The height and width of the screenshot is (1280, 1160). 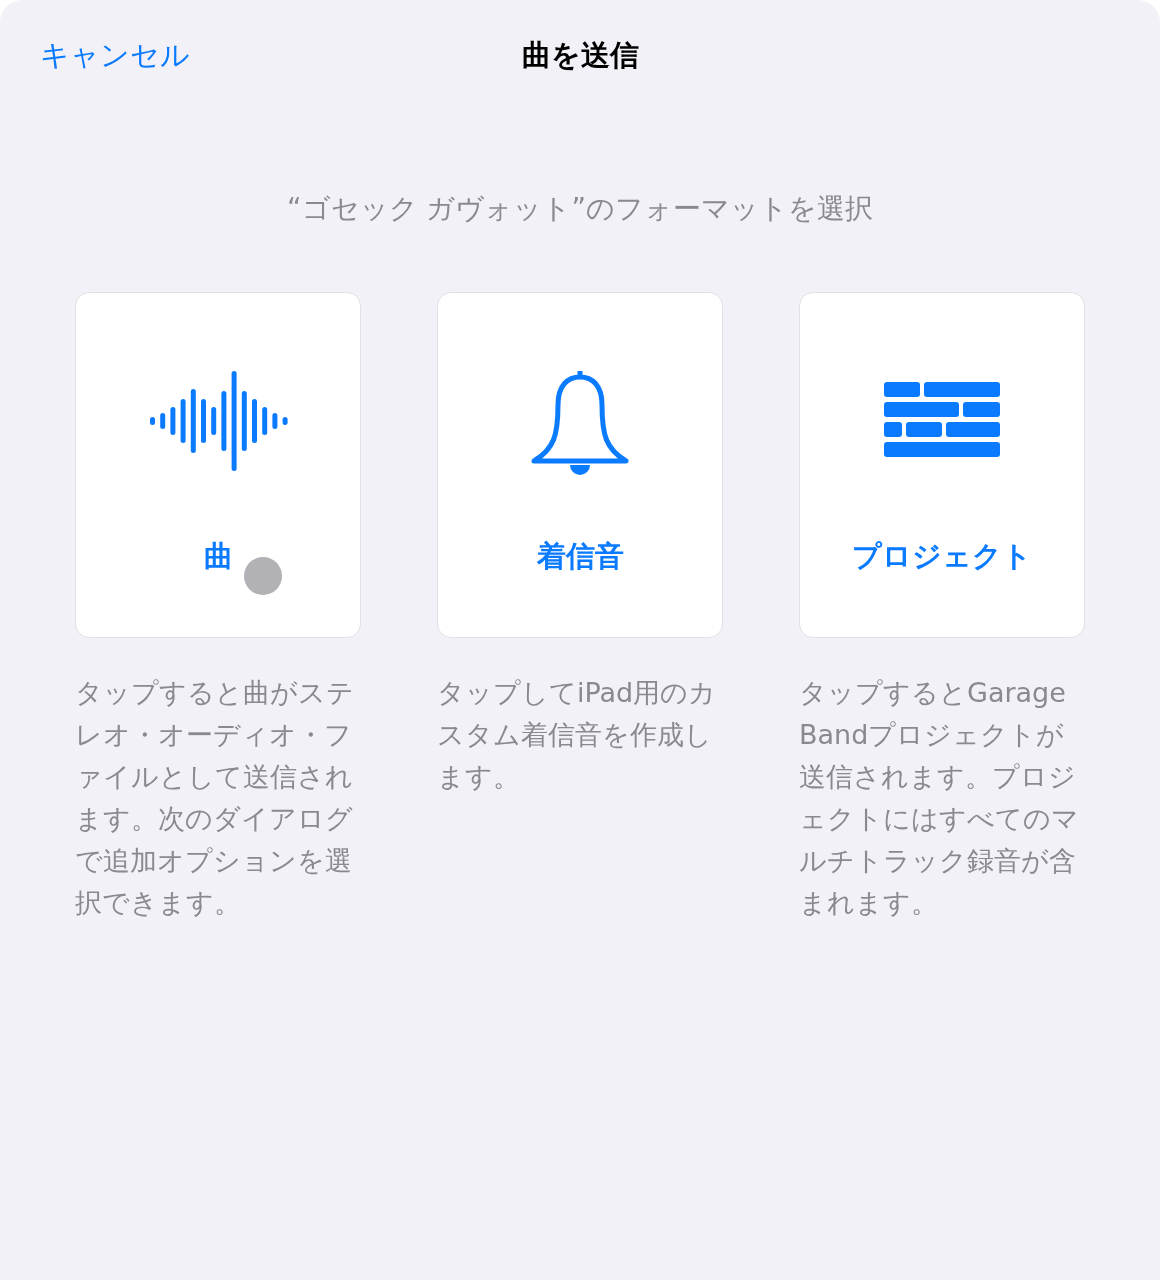 What do you see at coordinates (115, 56) in the screenshot?
I see `cancel-button: キャンセル` at bounding box center [115, 56].